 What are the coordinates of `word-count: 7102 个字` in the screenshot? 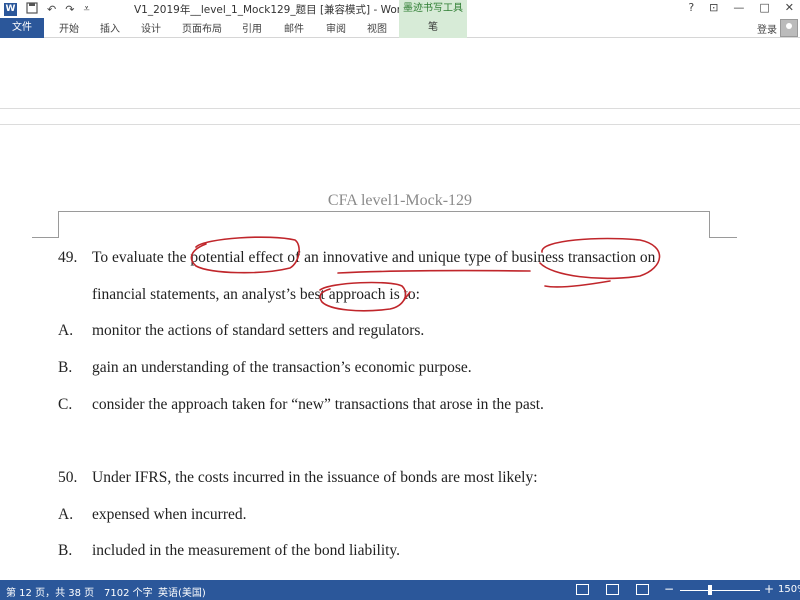 It's located at (128, 591).